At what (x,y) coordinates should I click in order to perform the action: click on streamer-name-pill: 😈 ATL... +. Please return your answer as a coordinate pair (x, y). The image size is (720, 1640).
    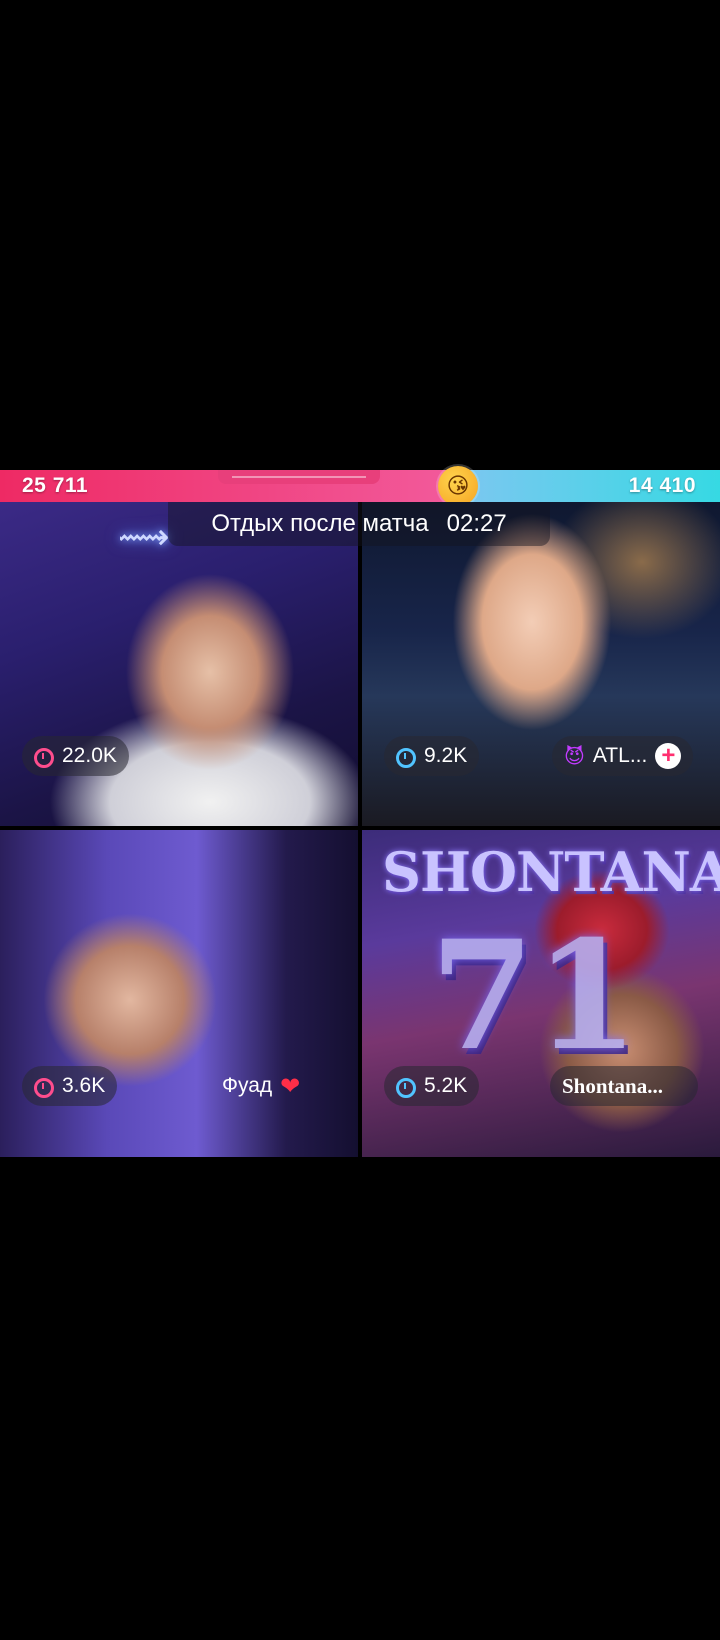
    Looking at the image, I should click on (623, 756).